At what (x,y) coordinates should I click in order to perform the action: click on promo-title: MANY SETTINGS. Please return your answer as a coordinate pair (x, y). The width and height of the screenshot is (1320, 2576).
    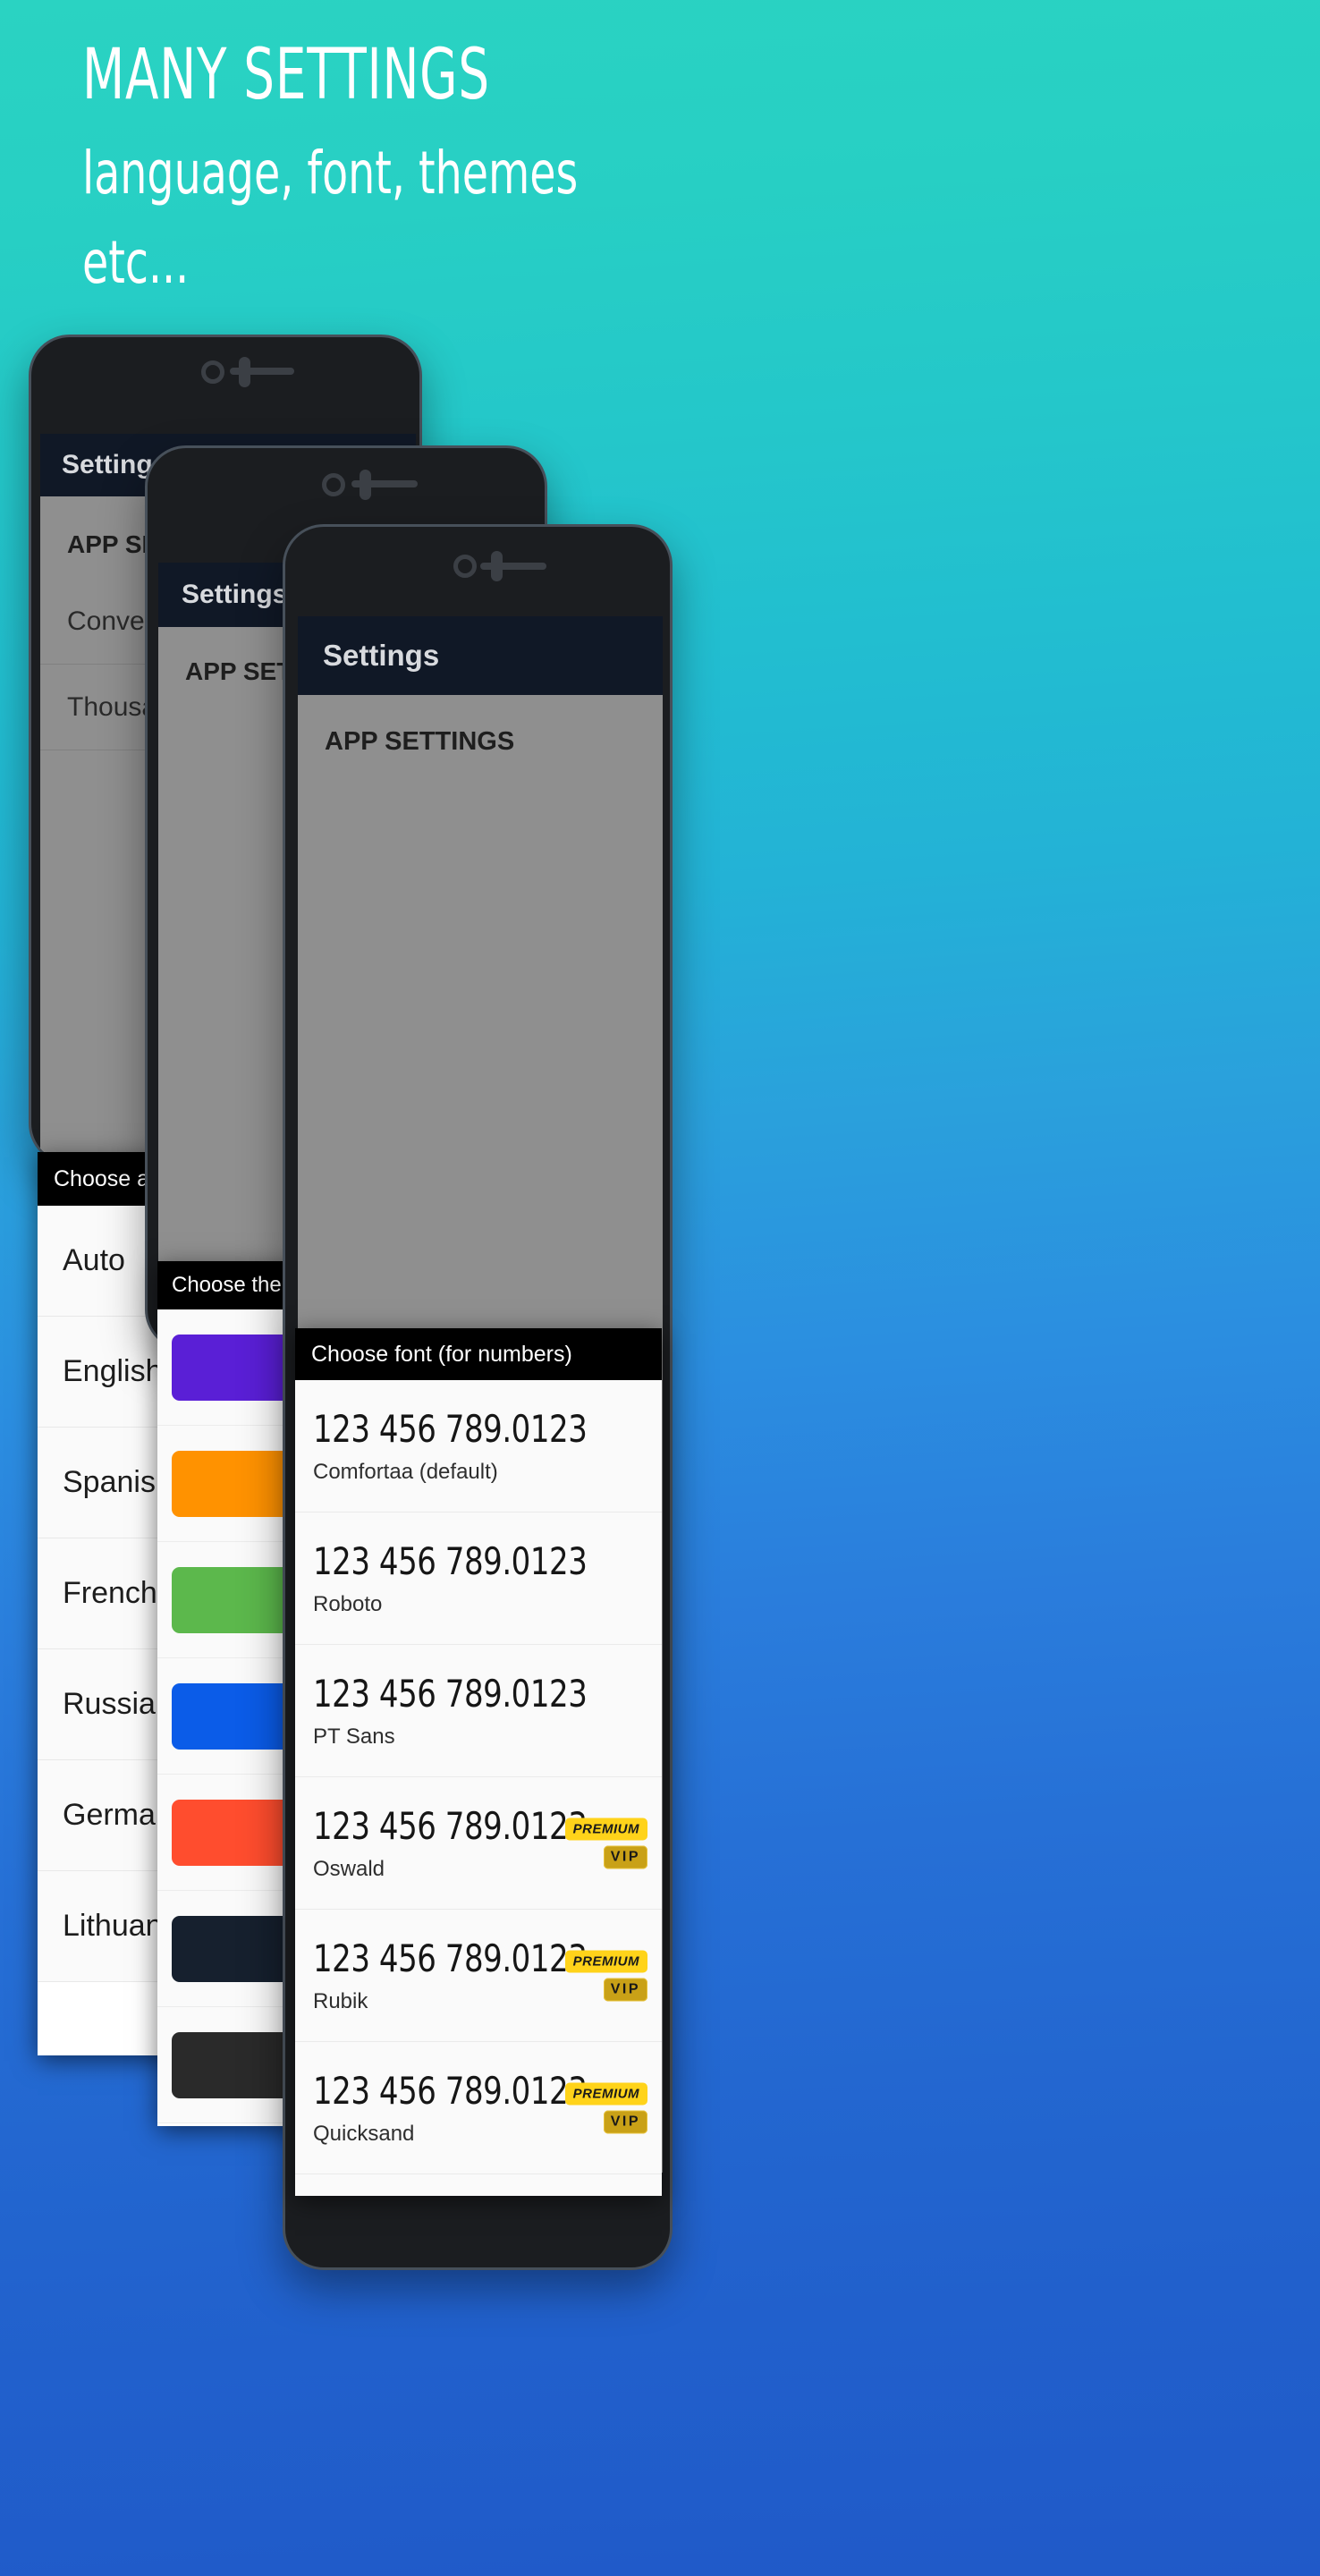
    Looking at the image, I should click on (286, 75).